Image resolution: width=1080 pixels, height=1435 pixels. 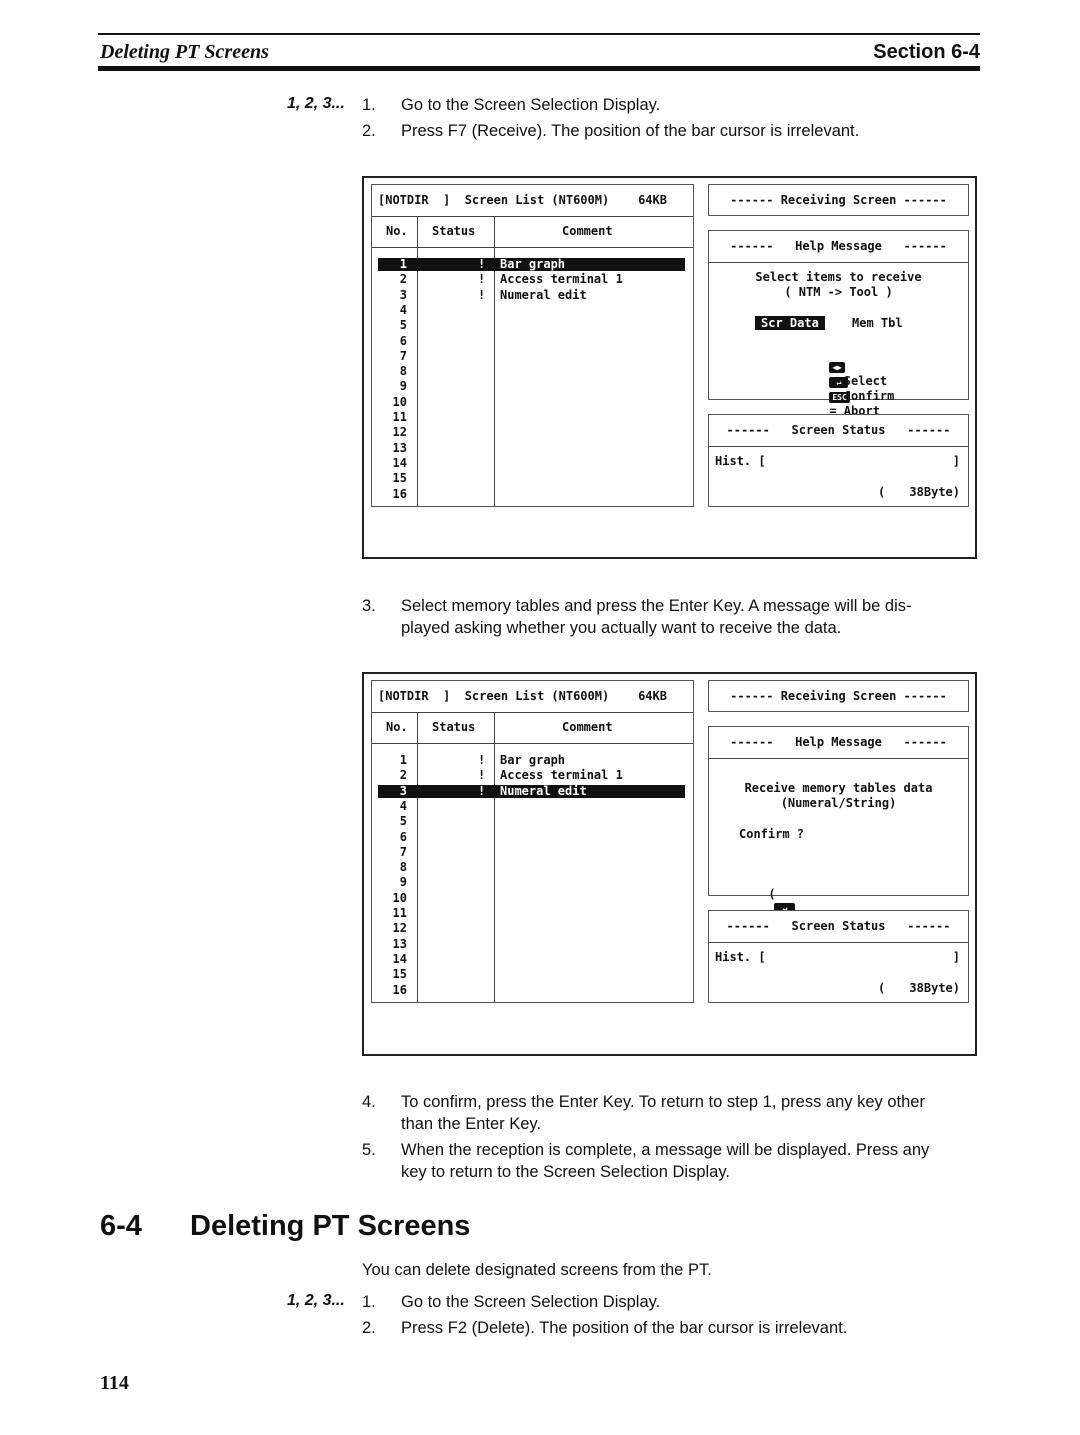 What do you see at coordinates (934, 492) in the screenshot?
I see `screen-size-bytes: 38Byte)` at bounding box center [934, 492].